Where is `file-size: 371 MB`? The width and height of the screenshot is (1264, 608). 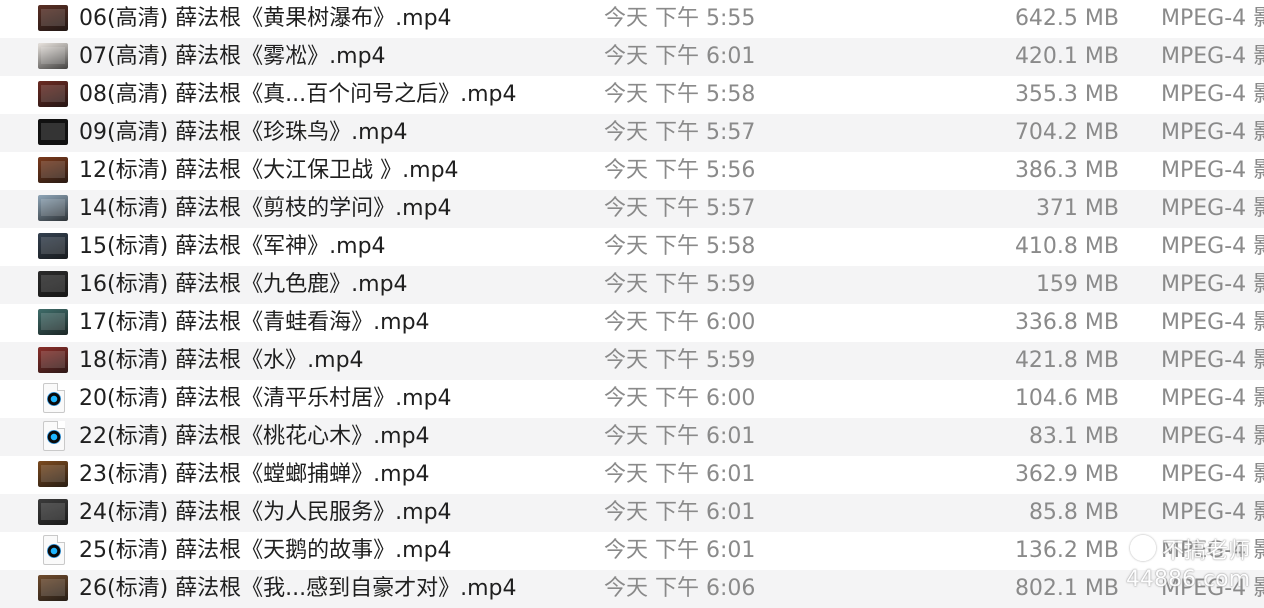 file-size: 371 MB is located at coordinates (1077, 208).